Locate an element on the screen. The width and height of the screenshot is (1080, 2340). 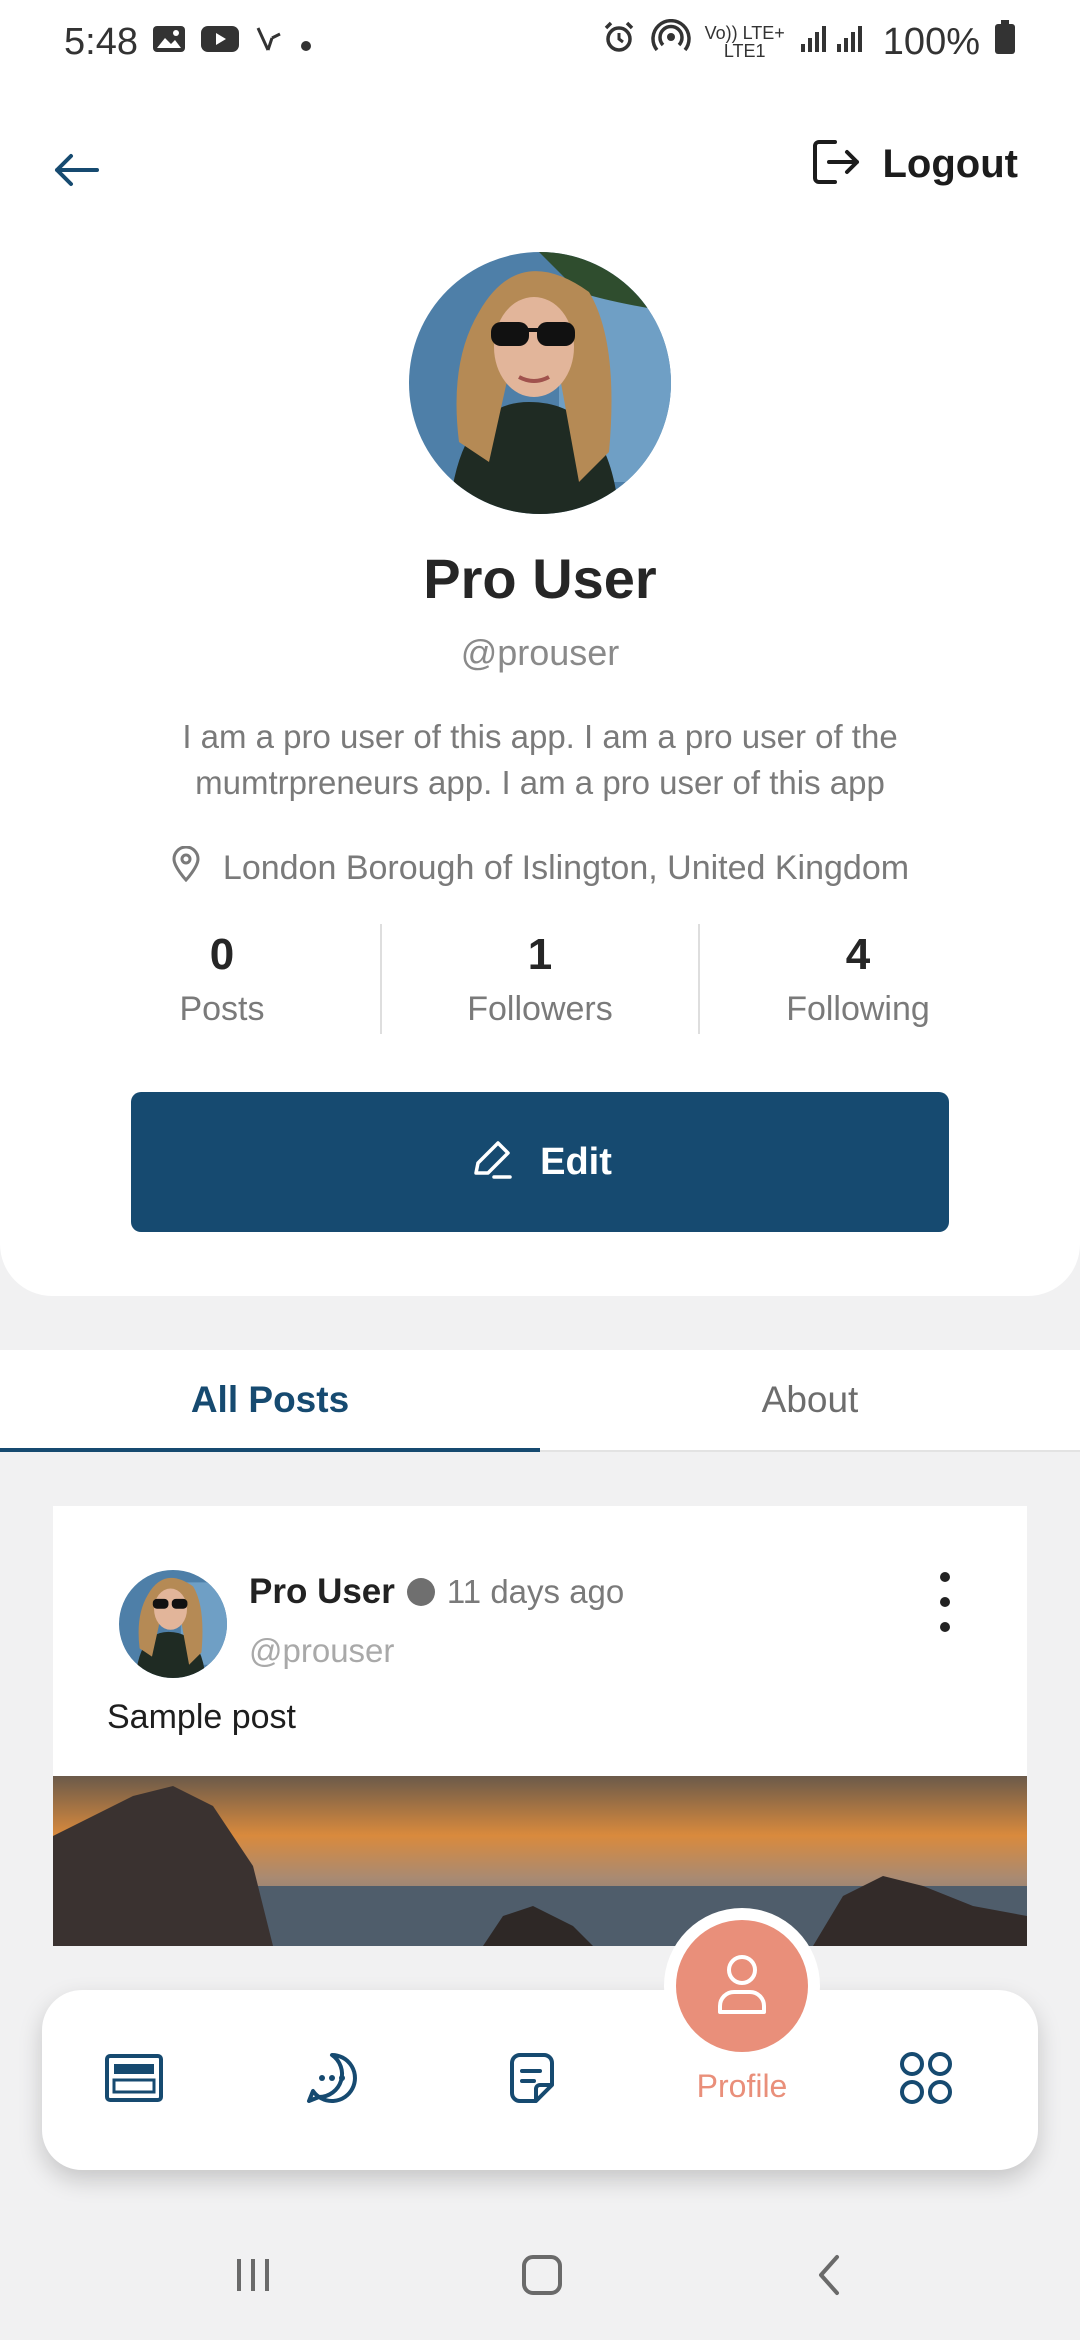
battery-percent: 100% is located at coordinates (931, 41).